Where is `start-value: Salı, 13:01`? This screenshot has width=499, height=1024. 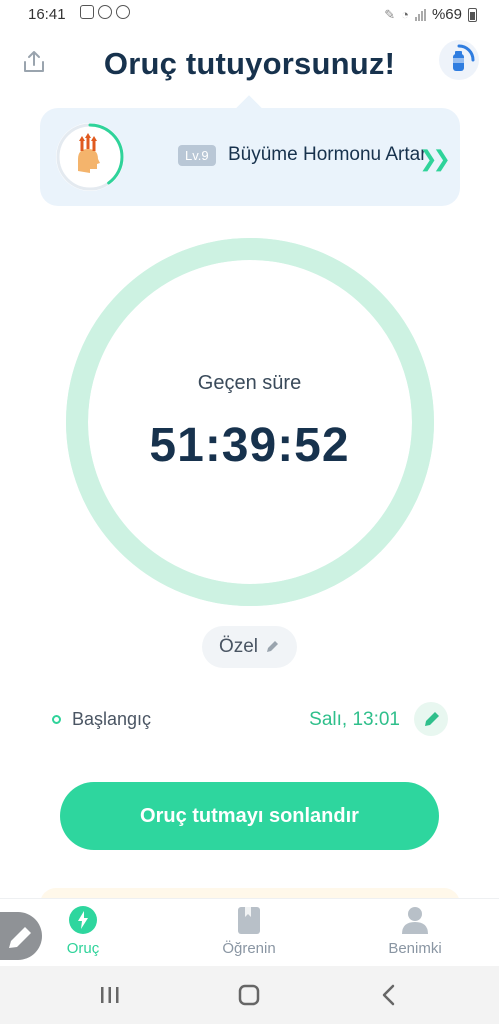 start-value: Salı, 13:01 is located at coordinates (354, 719).